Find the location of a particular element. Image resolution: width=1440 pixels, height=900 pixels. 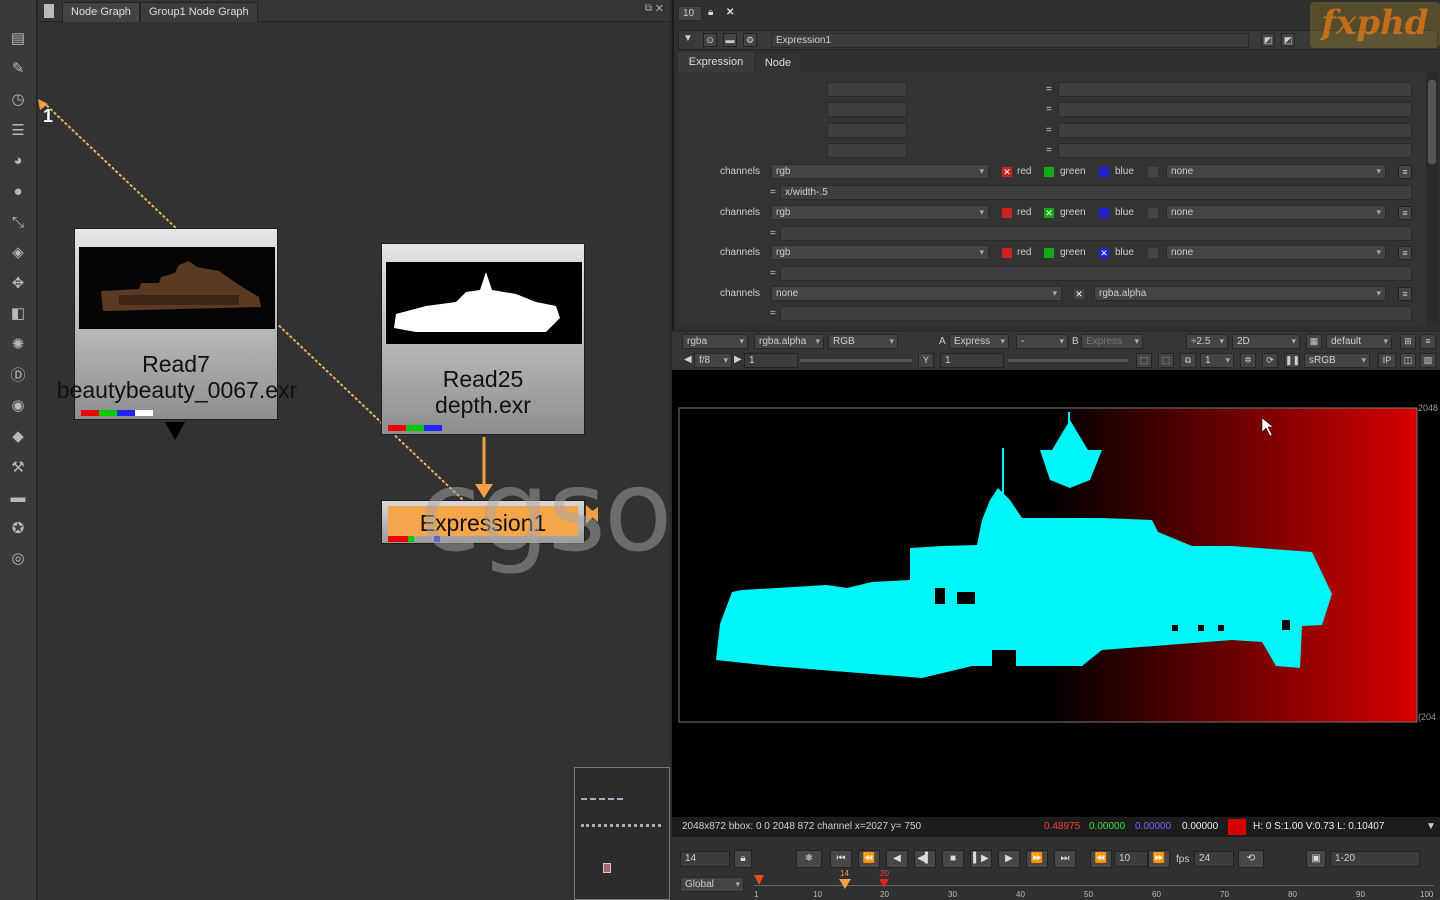

close-pane-icon: ✕ is located at coordinates (659, 8).